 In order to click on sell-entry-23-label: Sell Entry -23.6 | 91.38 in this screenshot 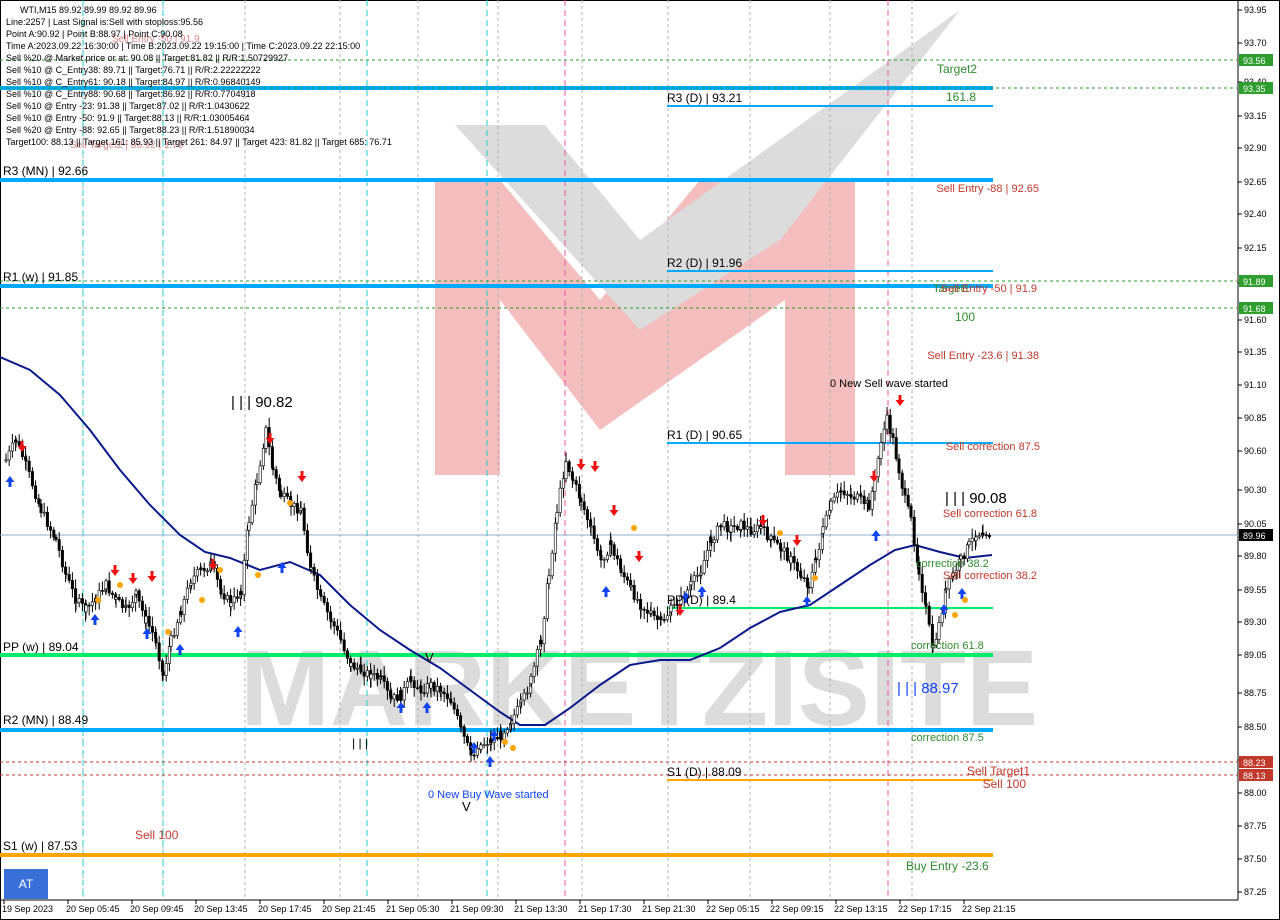, I will do `click(983, 356)`.